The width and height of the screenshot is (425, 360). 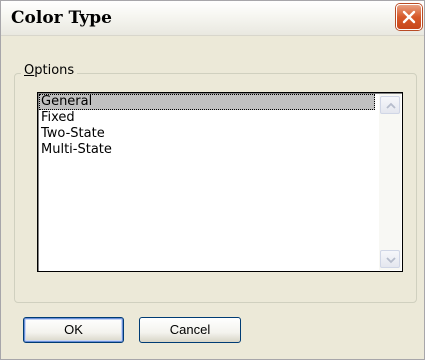 What do you see at coordinates (207, 102) in the screenshot?
I see `list-item-general: General` at bounding box center [207, 102].